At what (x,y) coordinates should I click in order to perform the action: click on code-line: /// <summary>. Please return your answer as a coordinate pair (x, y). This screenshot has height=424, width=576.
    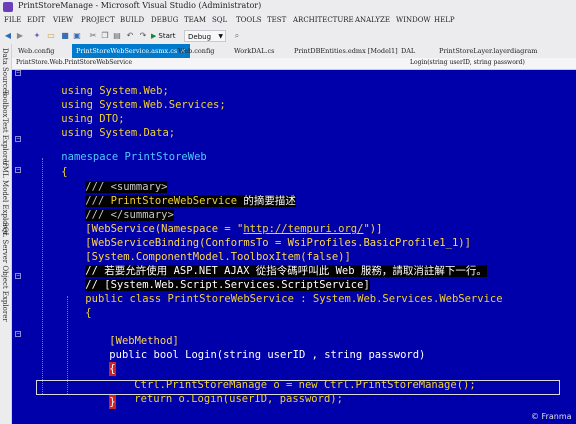
    Looking at the image, I should click on (114, 179).